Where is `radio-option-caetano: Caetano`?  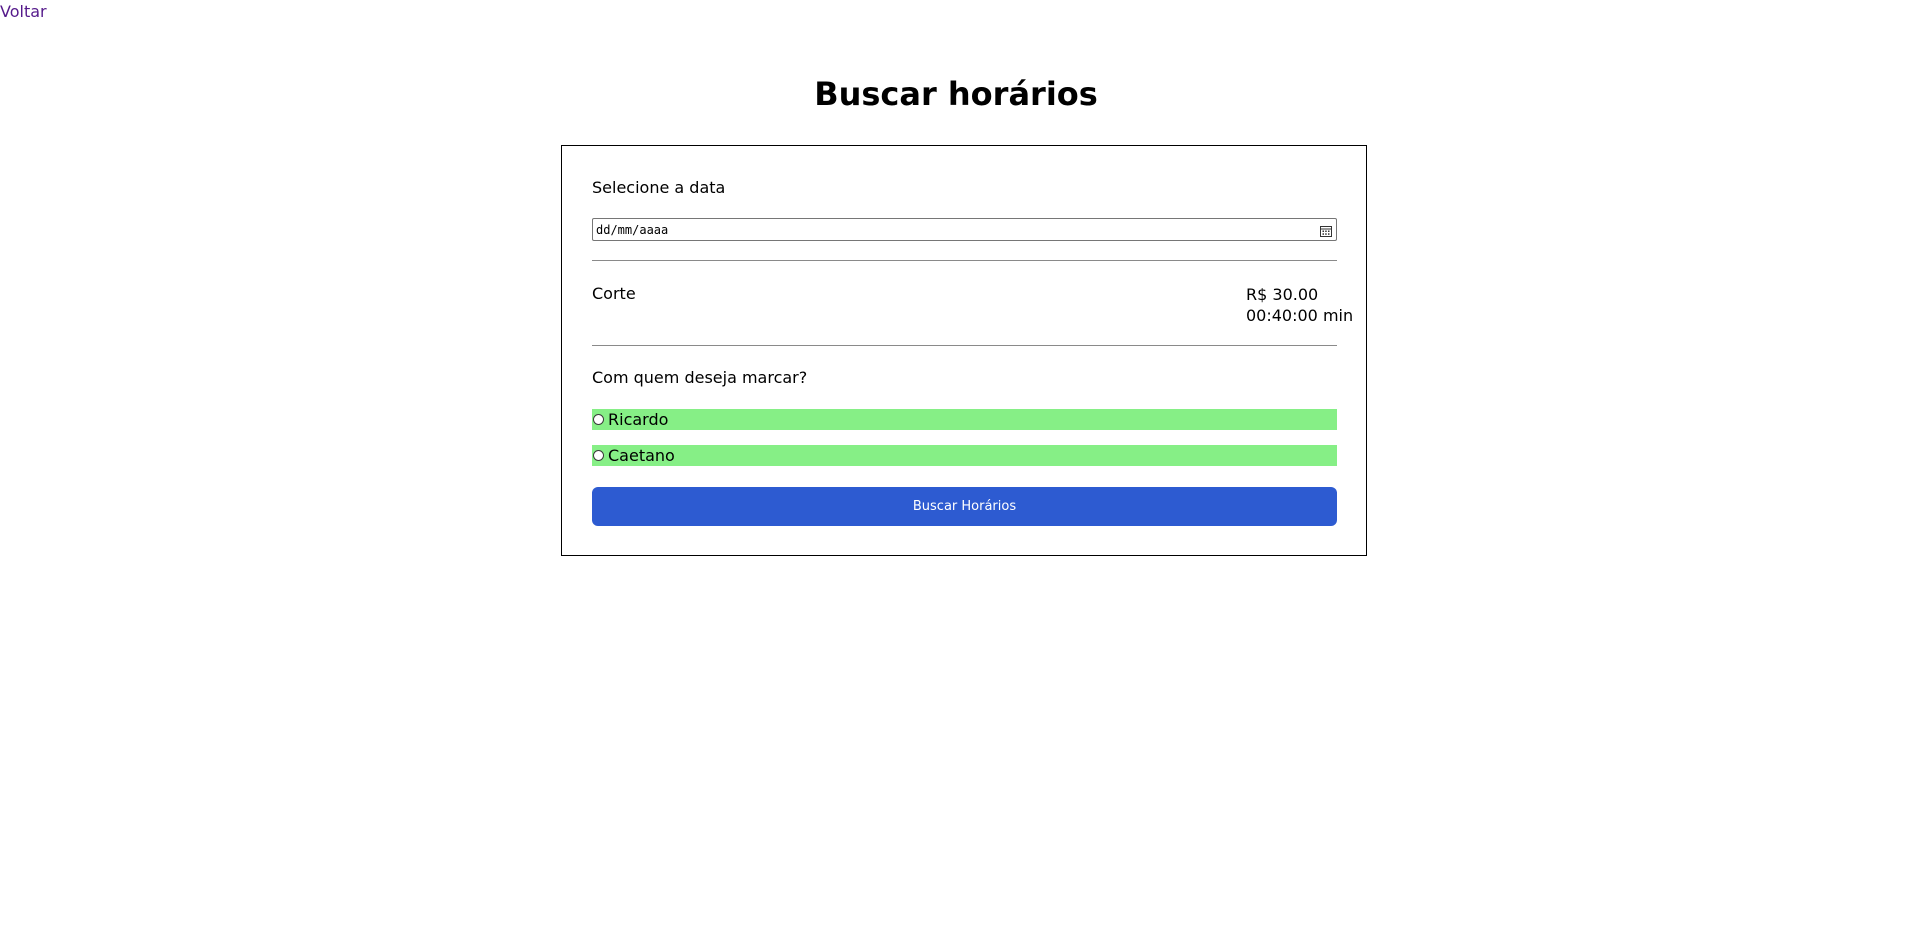
radio-option-caetano: Caetano is located at coordinates (964, 455).